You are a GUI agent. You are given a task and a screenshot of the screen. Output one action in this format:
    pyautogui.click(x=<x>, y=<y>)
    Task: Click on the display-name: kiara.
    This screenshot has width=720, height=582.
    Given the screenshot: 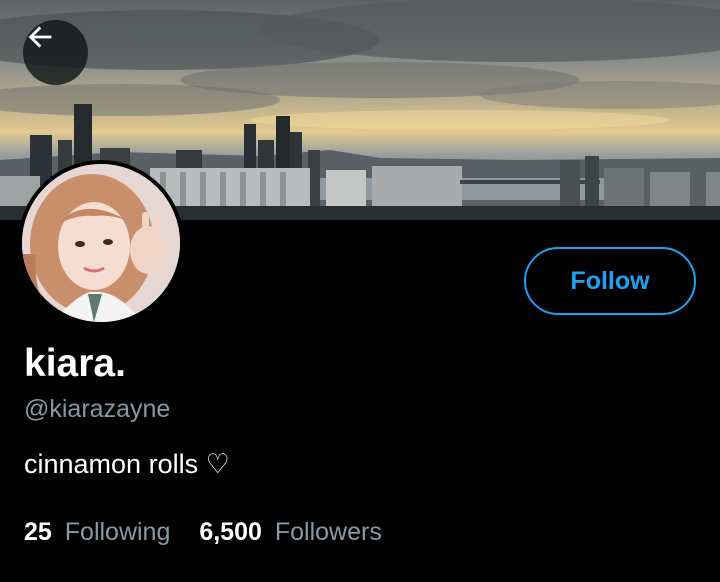 What is the action you would take?
    pyautogui.click(x=75, y=363)
    